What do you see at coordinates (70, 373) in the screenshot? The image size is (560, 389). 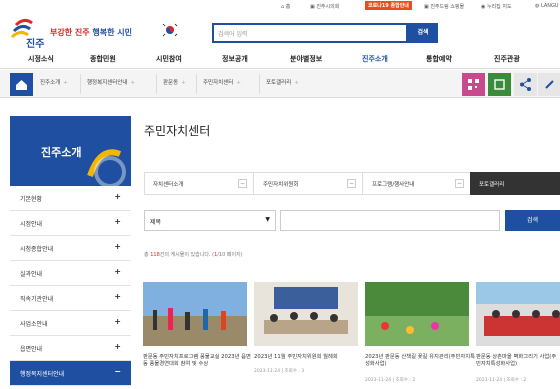 I see `sidebar-item-active: 행정복지센터안내 −` at bounding box center [70, 373].